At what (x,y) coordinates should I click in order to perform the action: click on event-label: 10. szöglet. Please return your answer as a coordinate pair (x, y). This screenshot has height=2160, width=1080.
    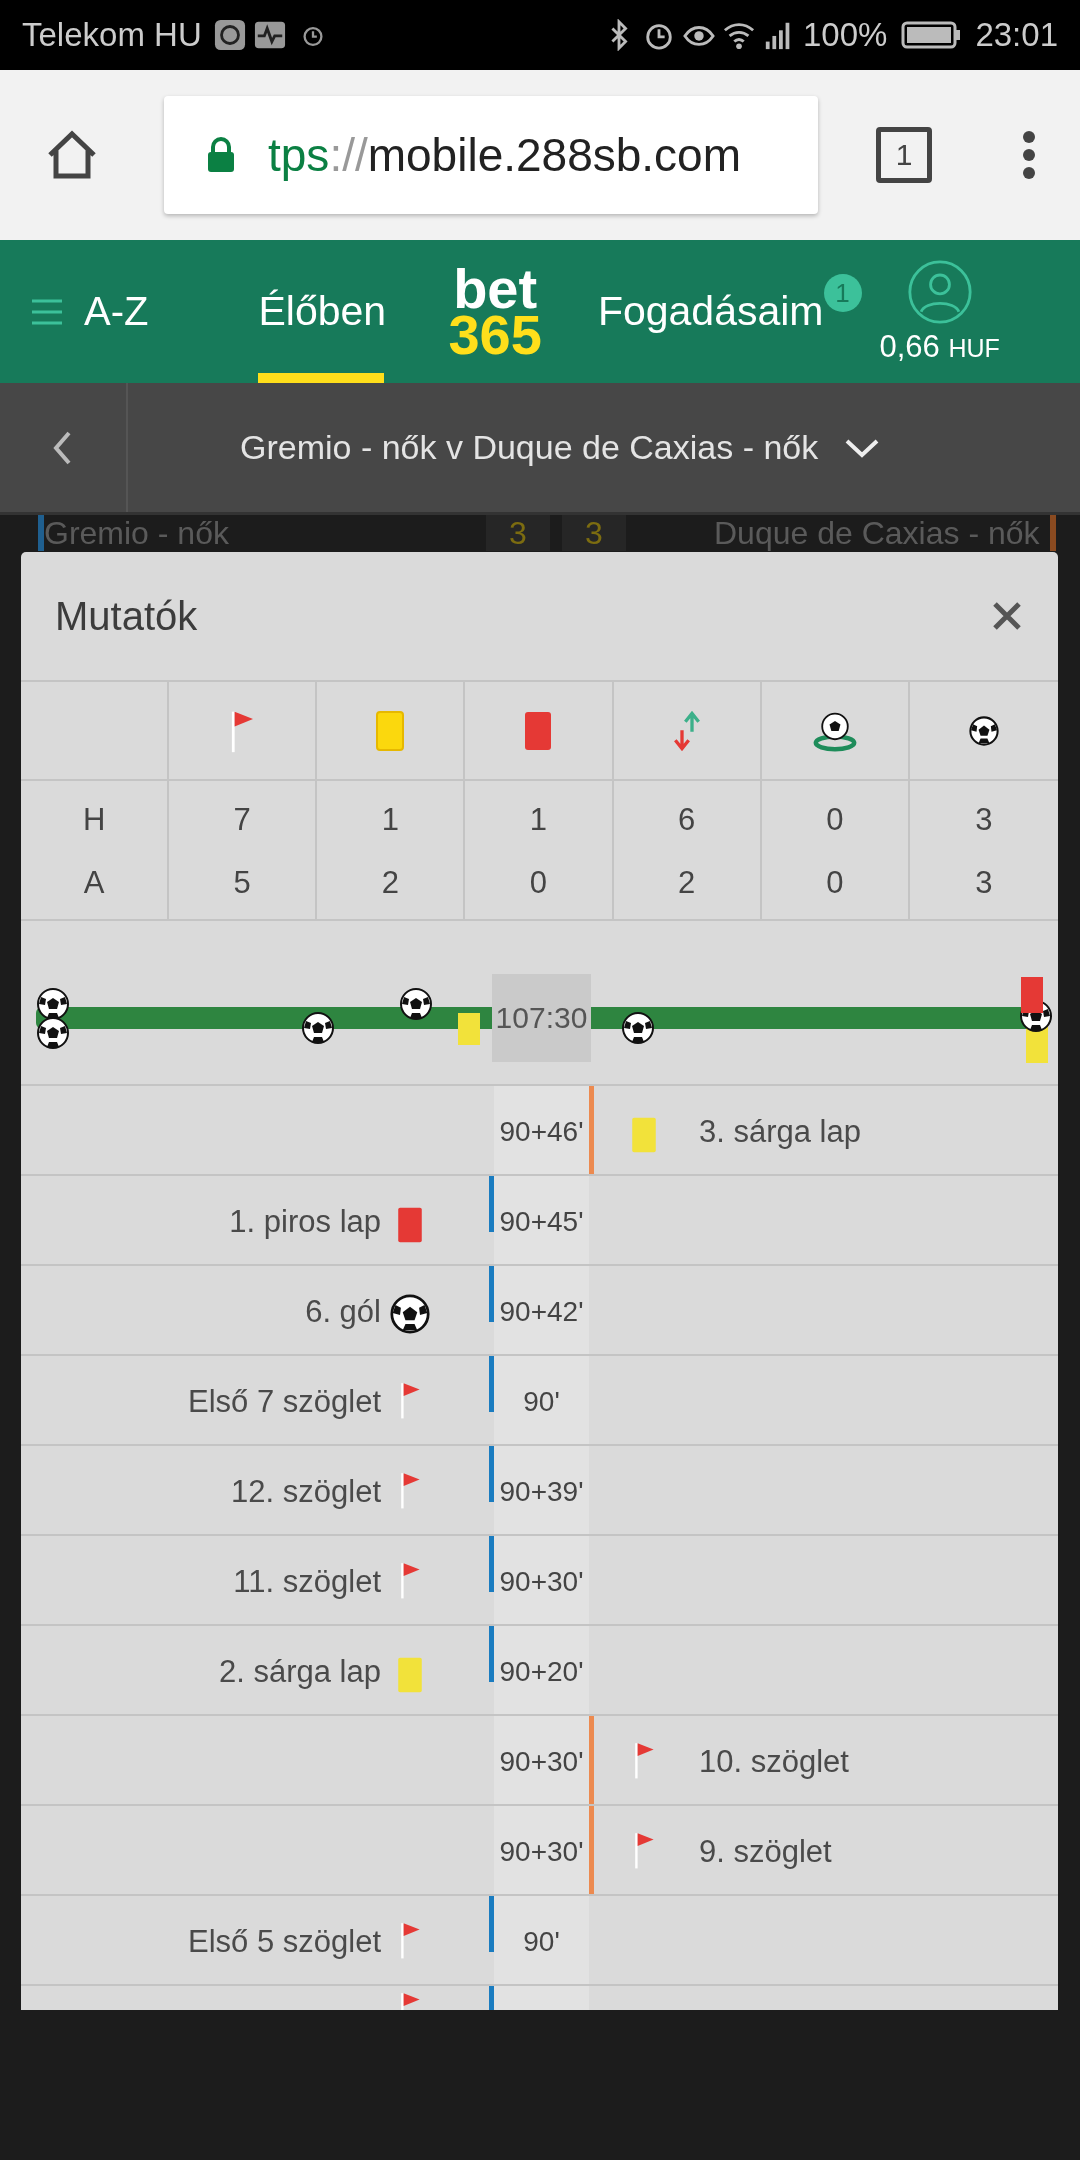
    Looking at the image, I should click on (774, 1762).